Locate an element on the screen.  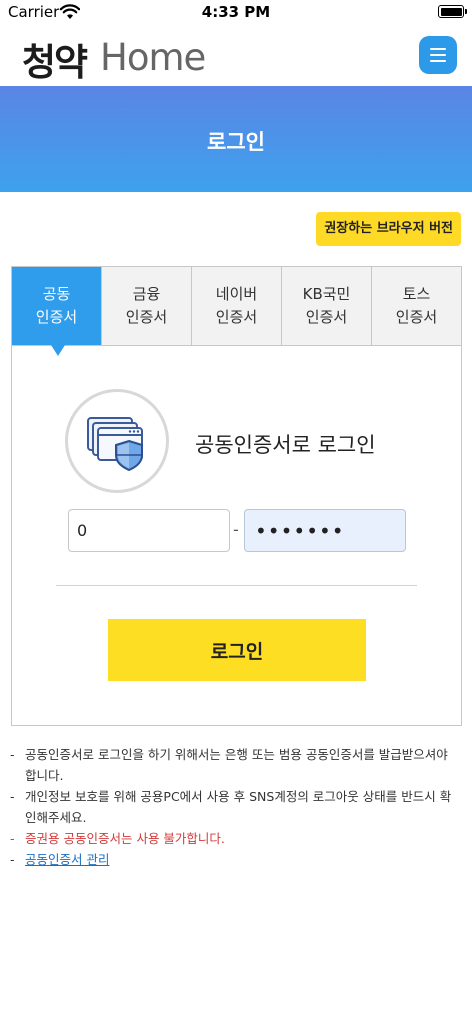
cert-icon-circle is located at coordinates (117, 441).